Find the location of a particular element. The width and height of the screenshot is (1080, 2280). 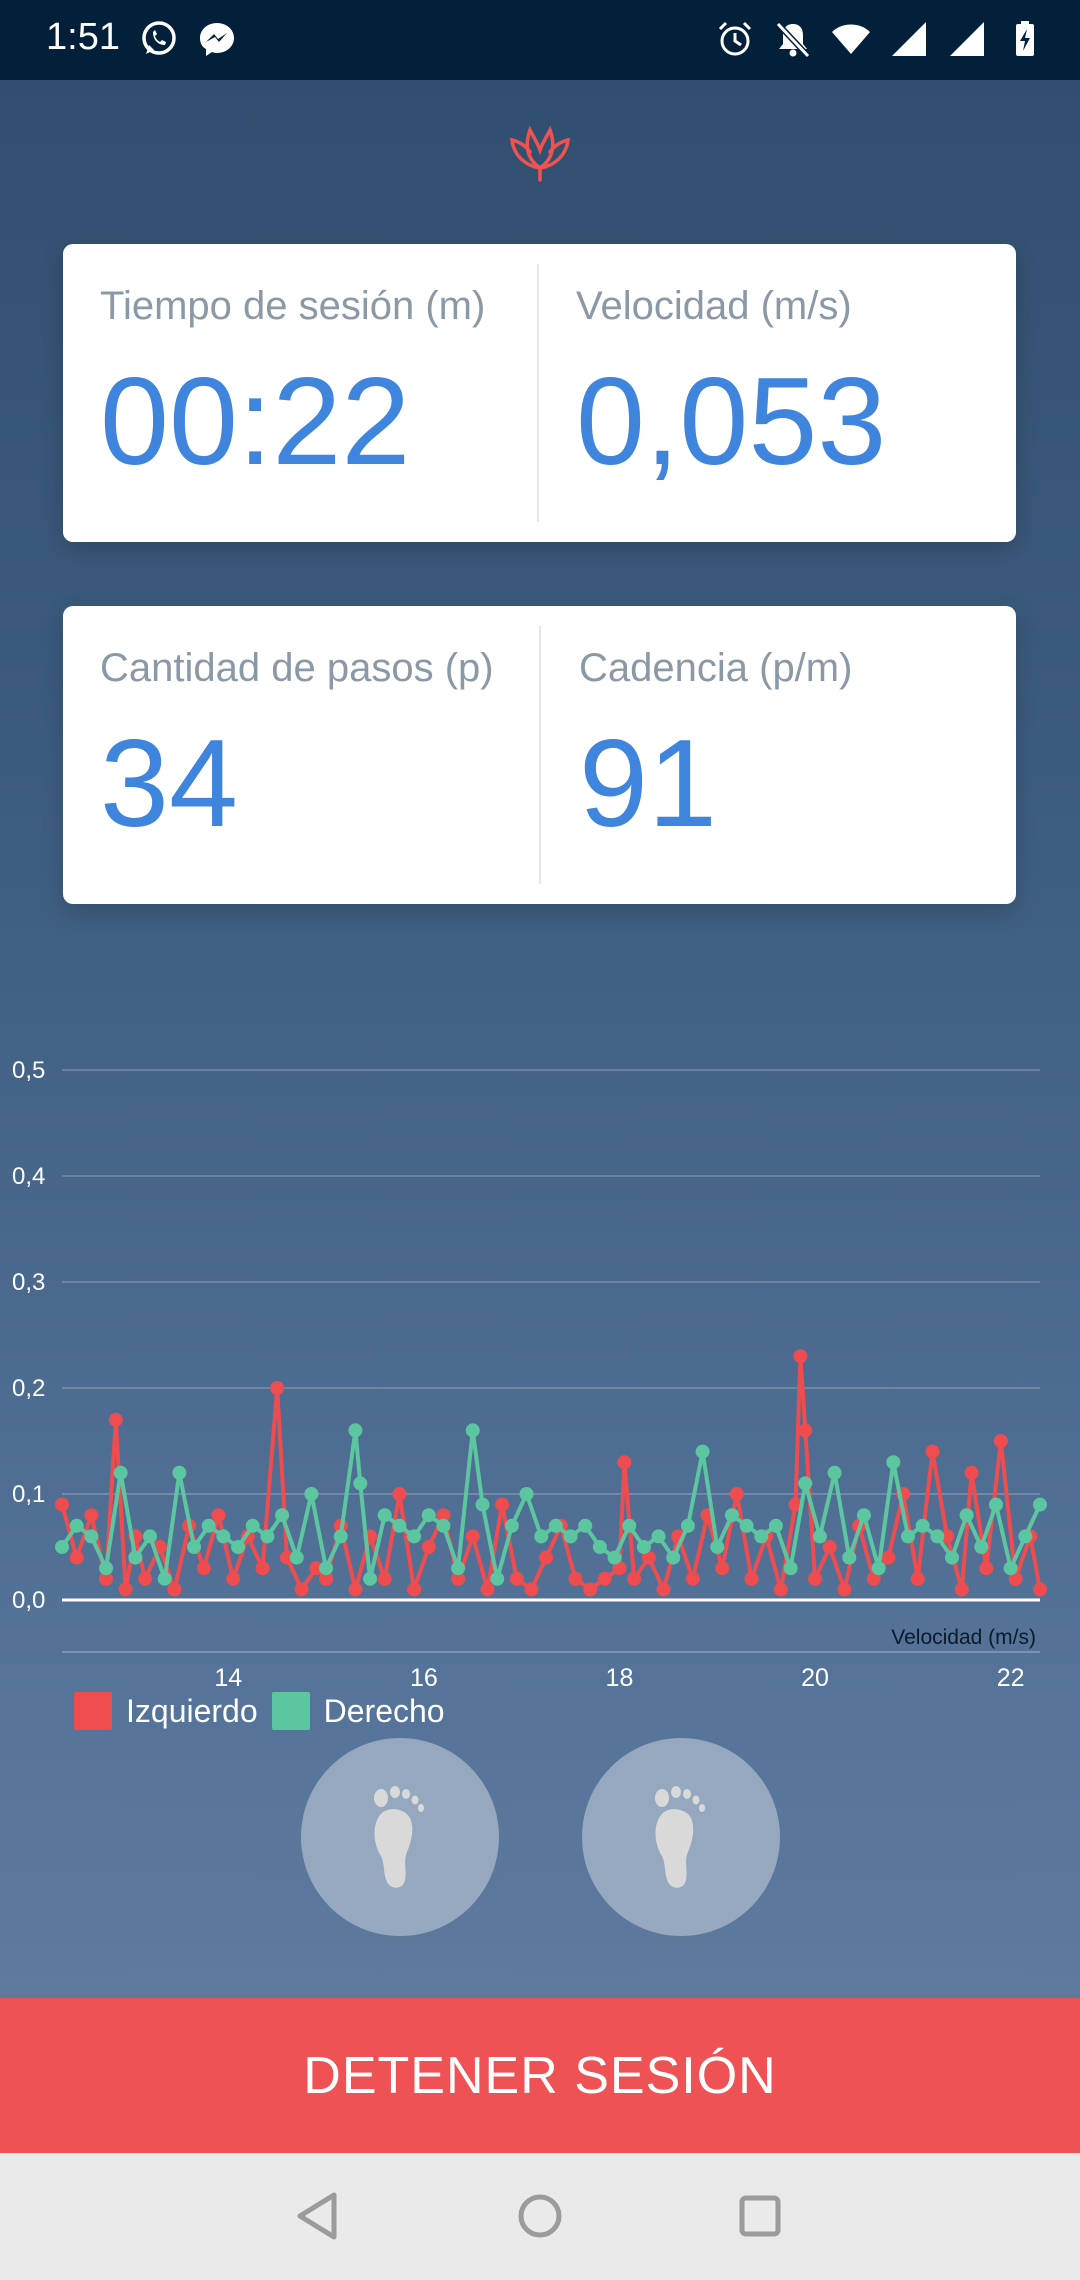

session-time-cell: Tiempo de sesión (m) 00:22 is located at coordinates (300, 393).